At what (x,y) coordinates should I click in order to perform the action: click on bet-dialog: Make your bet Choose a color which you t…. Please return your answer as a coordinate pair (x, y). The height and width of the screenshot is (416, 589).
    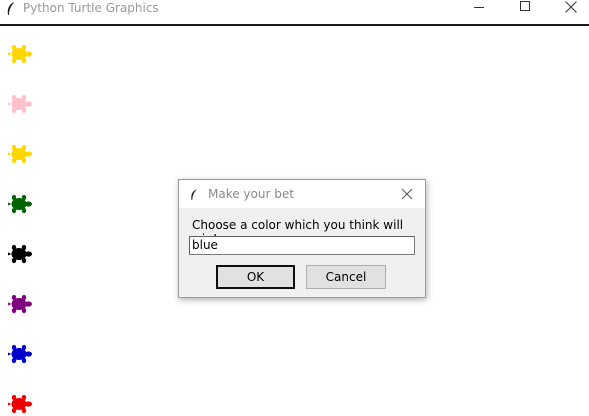
    Looking at the image, I should click on (302, 238).